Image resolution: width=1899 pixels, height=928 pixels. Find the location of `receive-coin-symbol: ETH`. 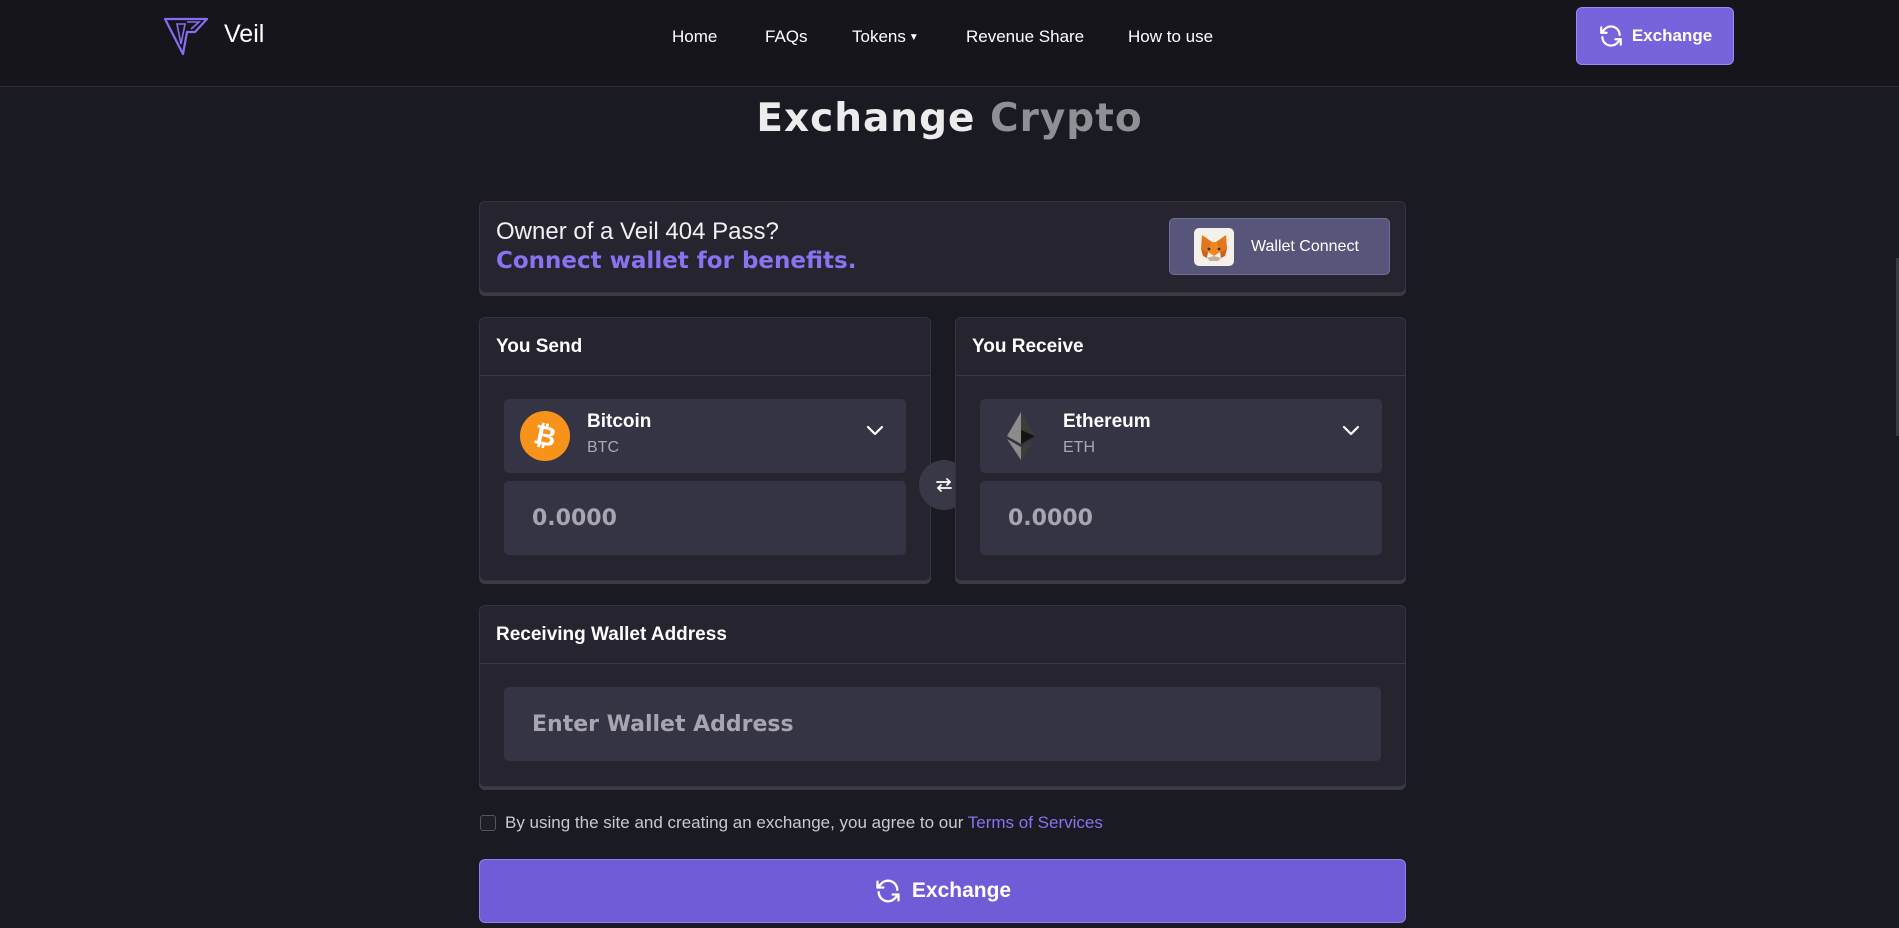

receive-coin-symbol: ETH is located at coordinates (1079, 447).